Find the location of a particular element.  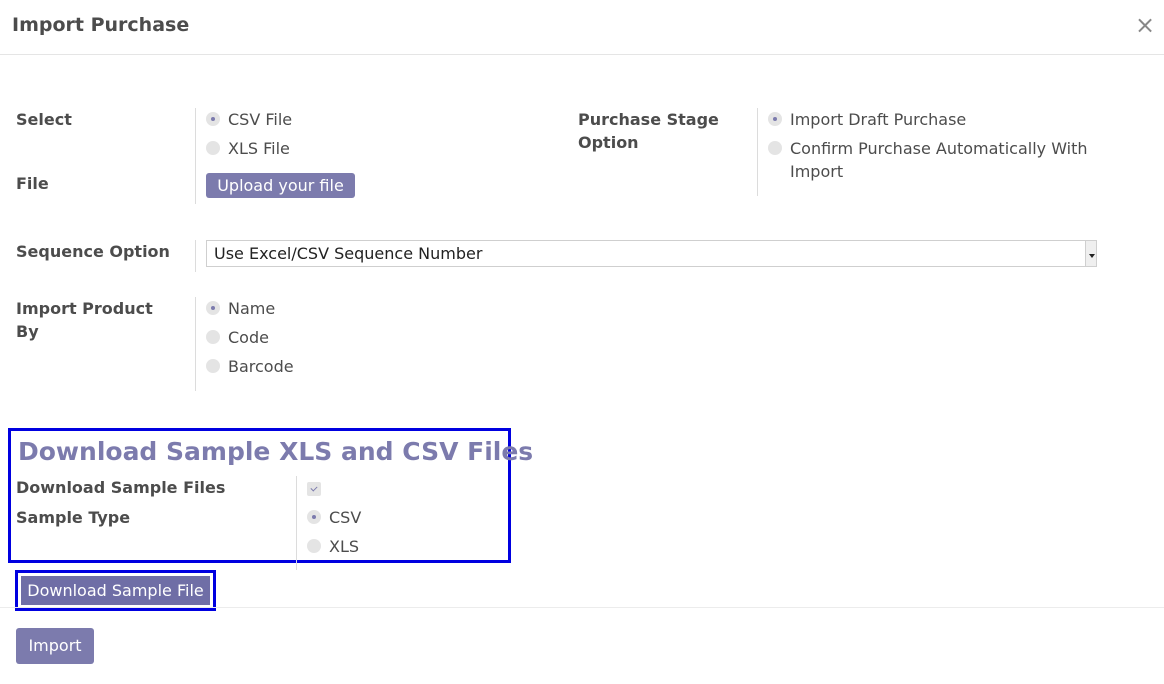

radio-import-draft: Import Draft Purchase is located at coordinates (867, 119).